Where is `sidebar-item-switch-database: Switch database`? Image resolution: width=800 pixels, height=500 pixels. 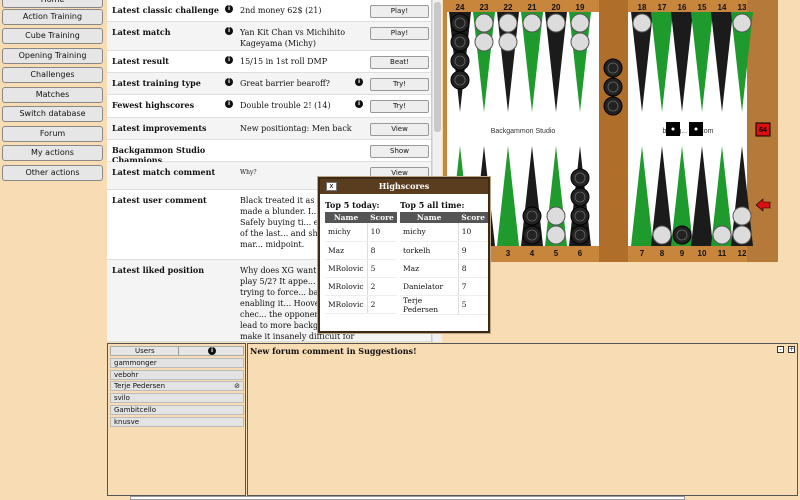 sidebar-item-switch-database: Switch database is located at coordinates (52, 114).